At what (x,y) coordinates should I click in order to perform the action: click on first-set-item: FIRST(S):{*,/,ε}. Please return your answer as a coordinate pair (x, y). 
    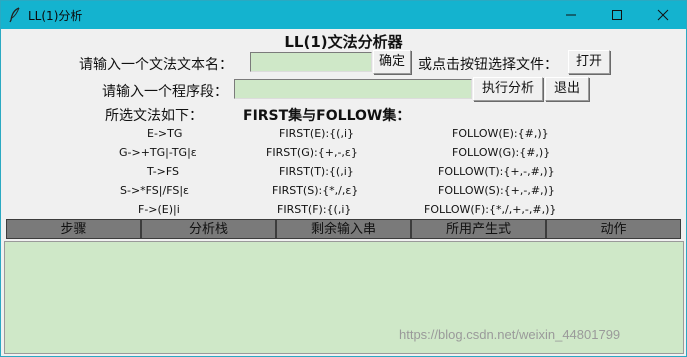
    Looking at the image, I should click on (315, 190).